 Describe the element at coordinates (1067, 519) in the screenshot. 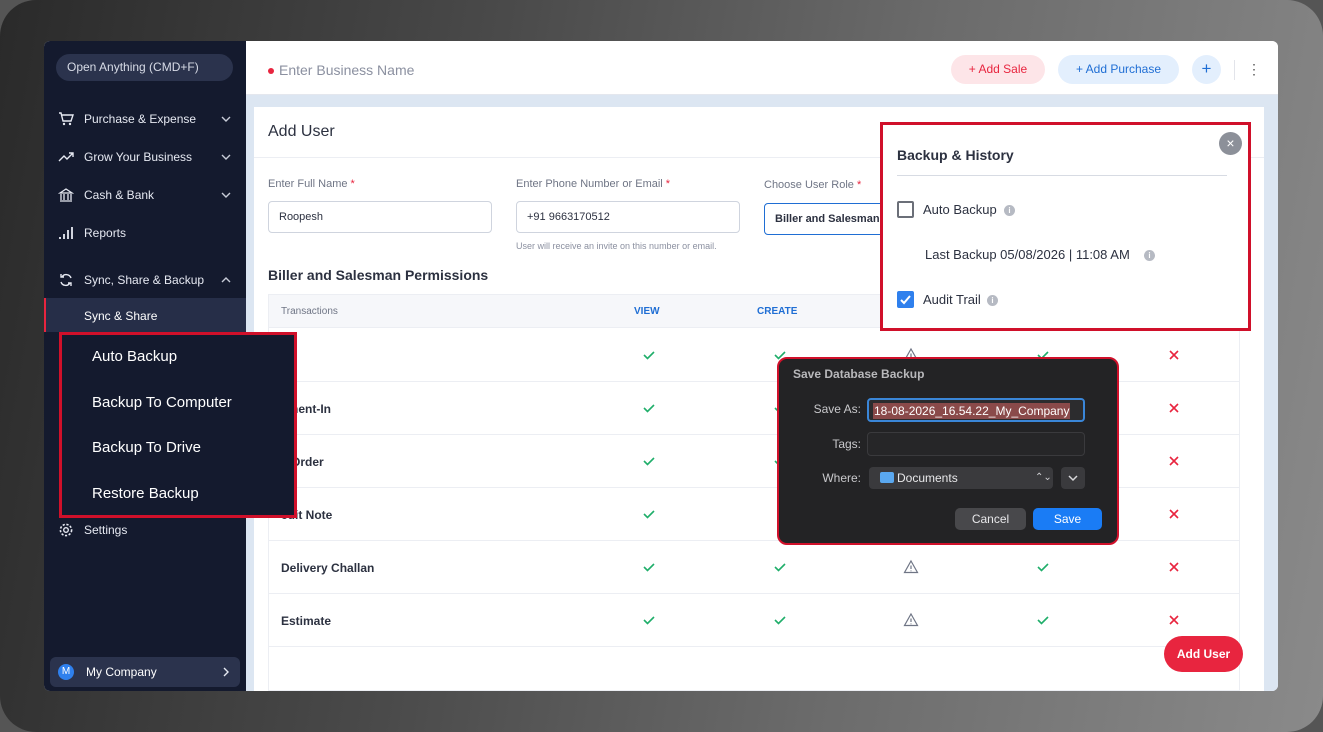

I see `save-button: Save` at that location.